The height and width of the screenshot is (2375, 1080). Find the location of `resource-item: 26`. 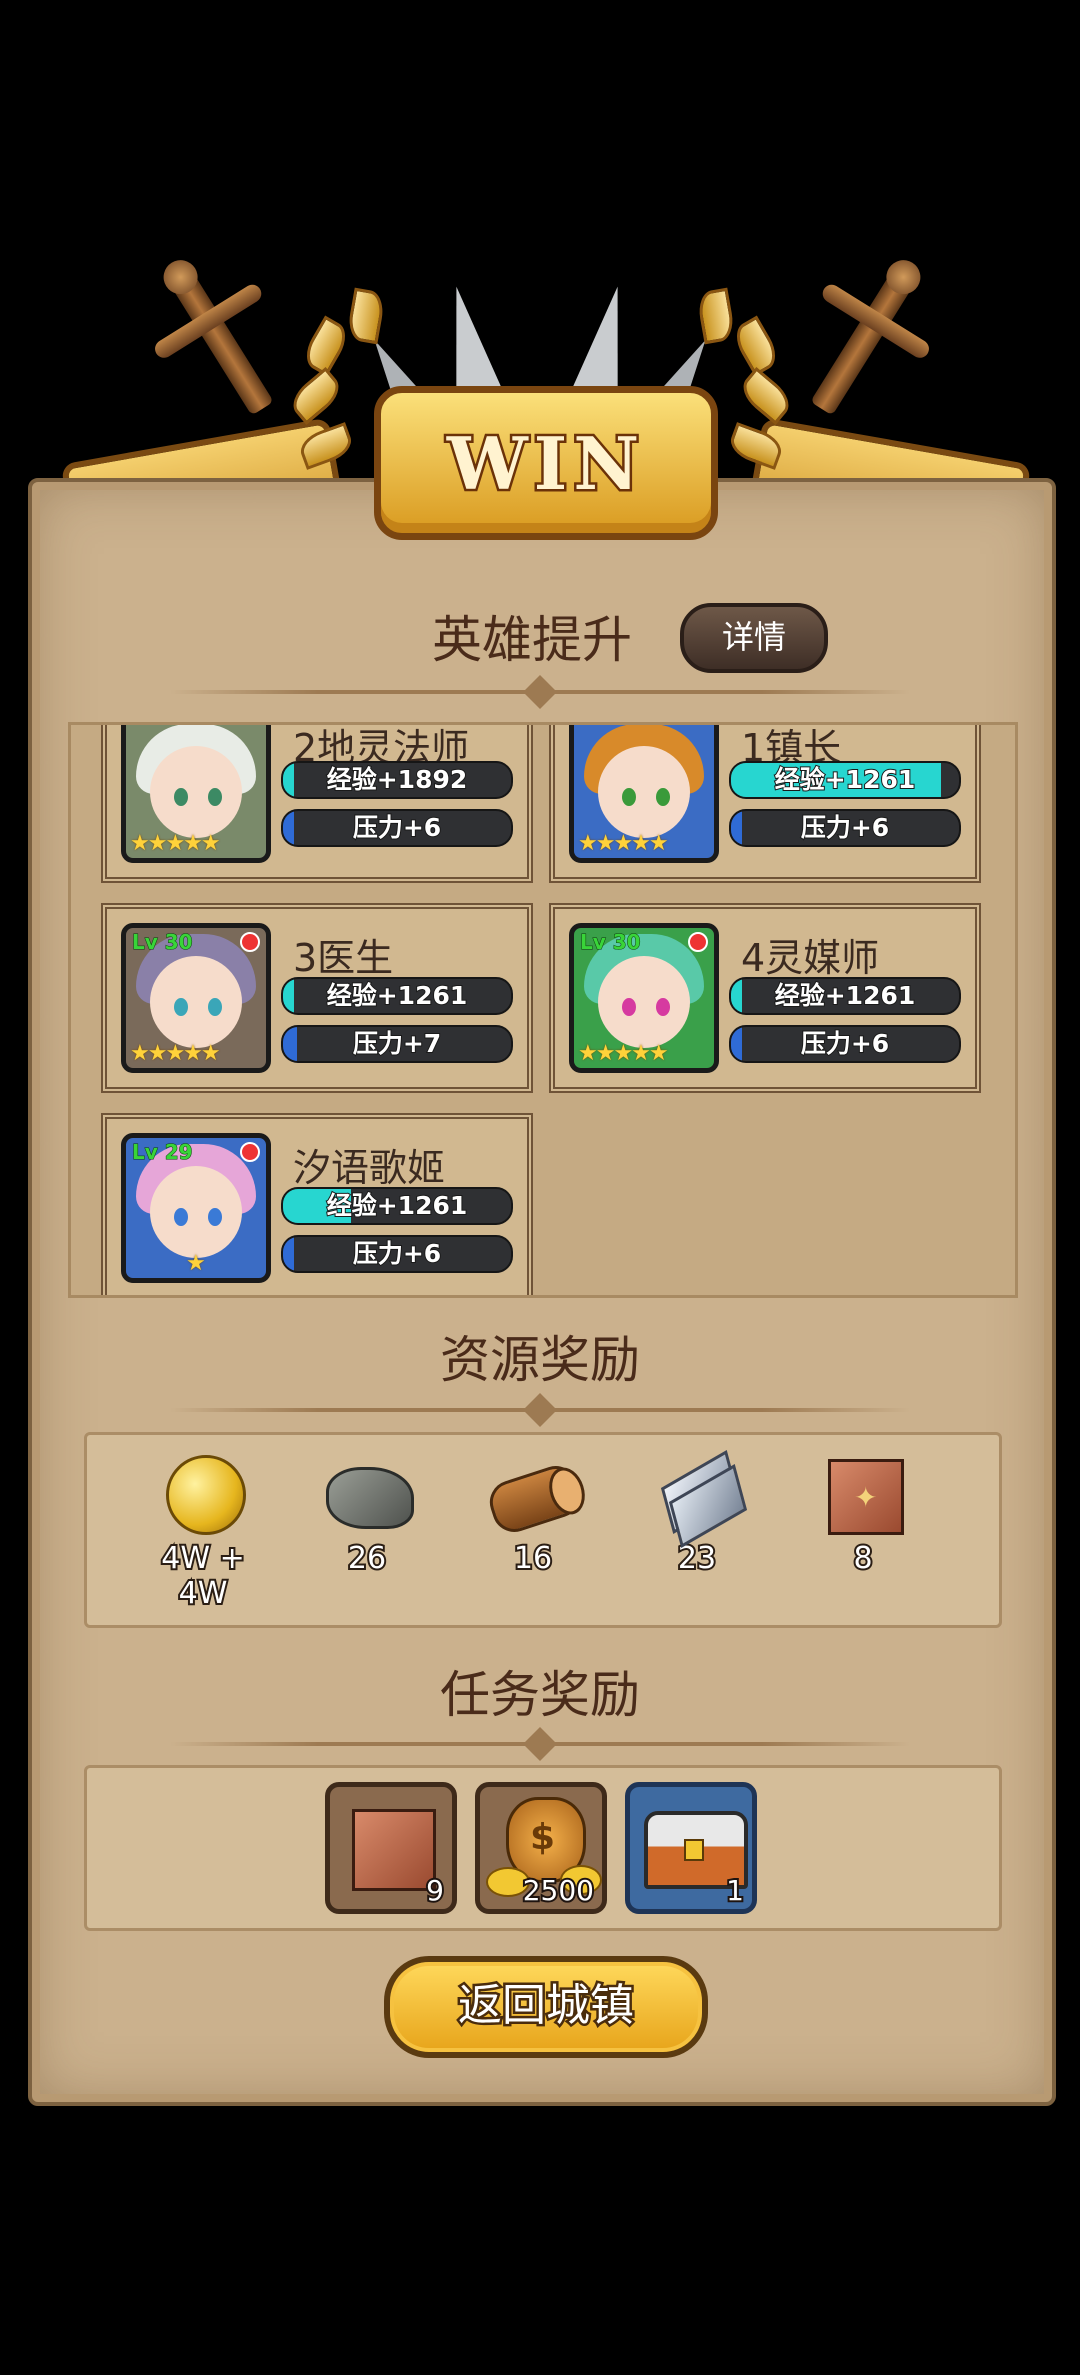

resource-item: 26 is located at coordinates (367, 1515).